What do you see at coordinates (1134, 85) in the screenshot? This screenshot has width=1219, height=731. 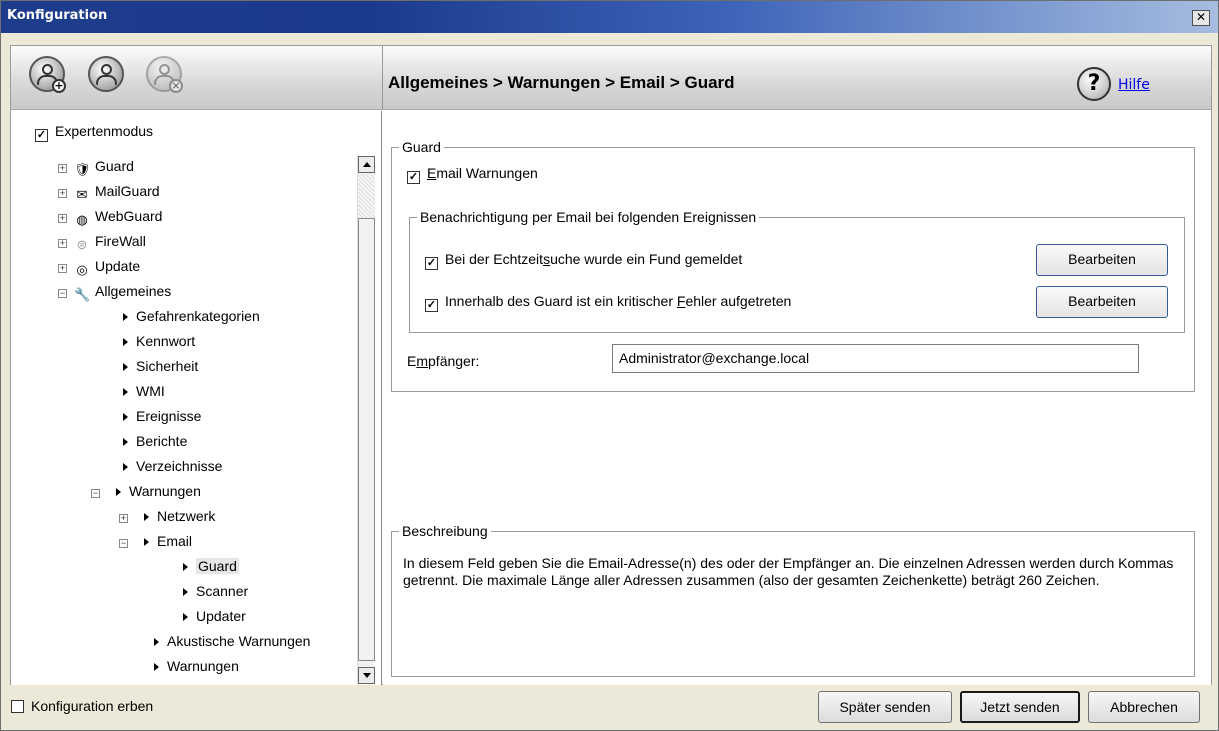 I see `help-link: Hilfe` at bounding box center [1134, 85].